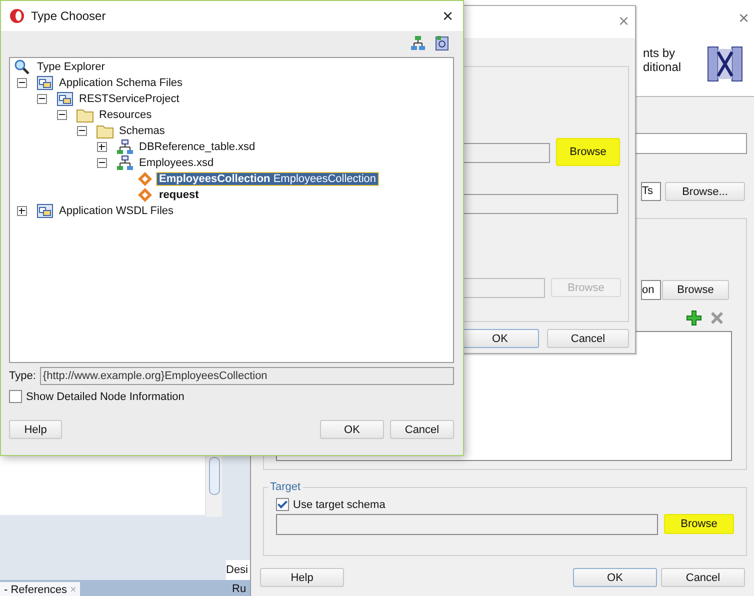 The image size is (754, 596). I want to click on group-title: Target, so click(285, 487).